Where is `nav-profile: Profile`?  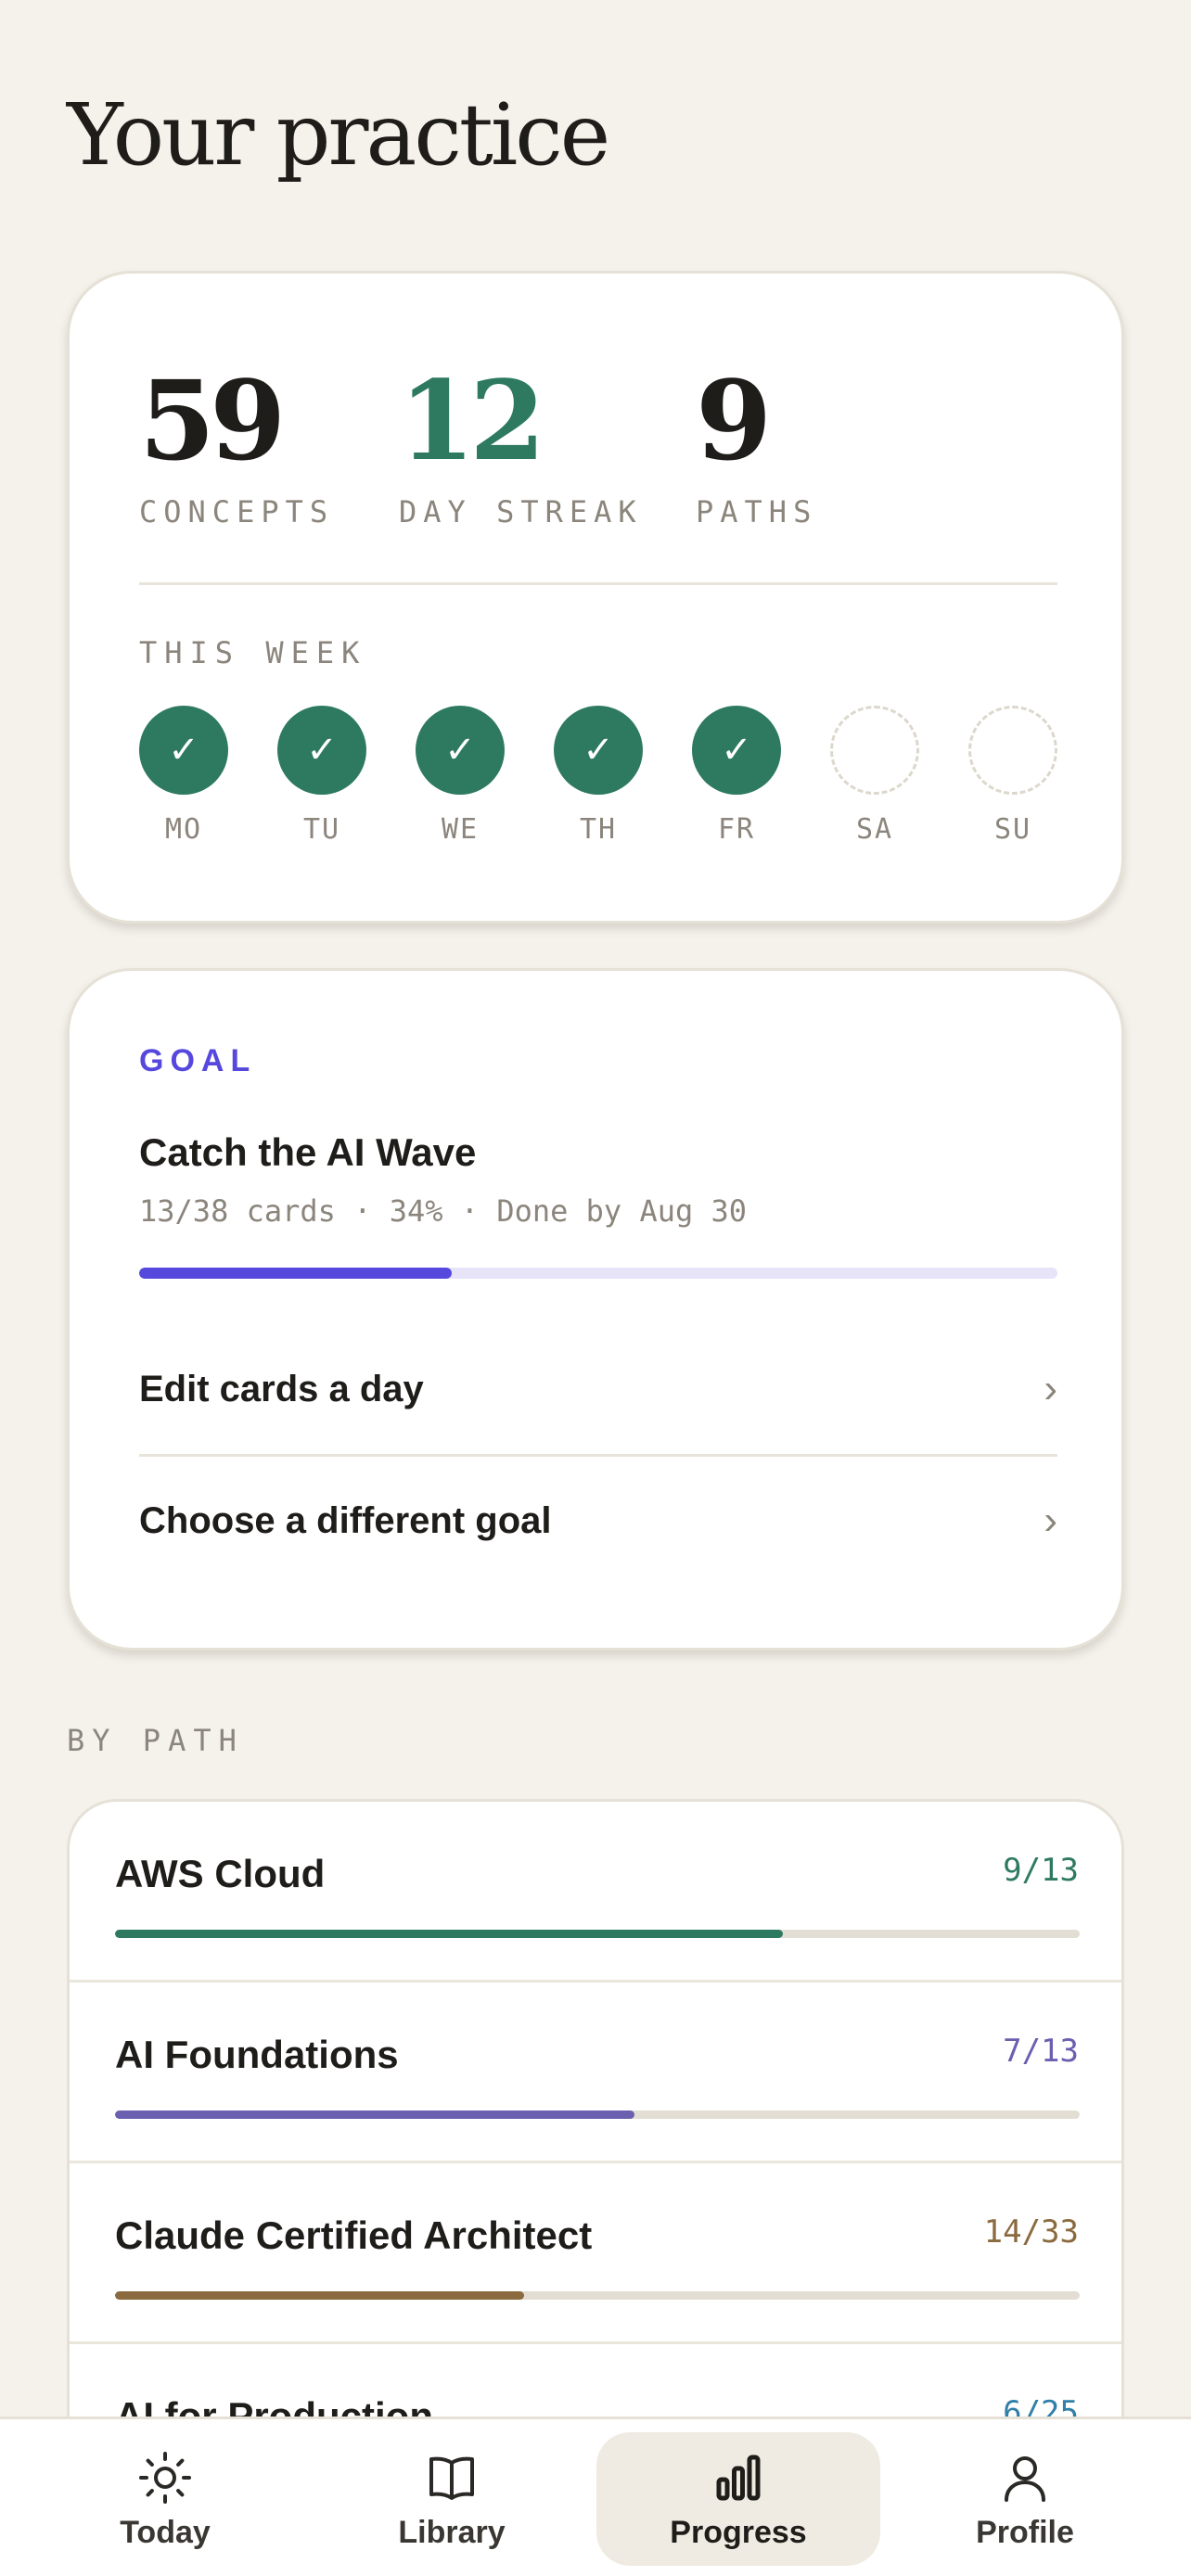
nav-profile: Profile is located at coordinates (1025, 2499).